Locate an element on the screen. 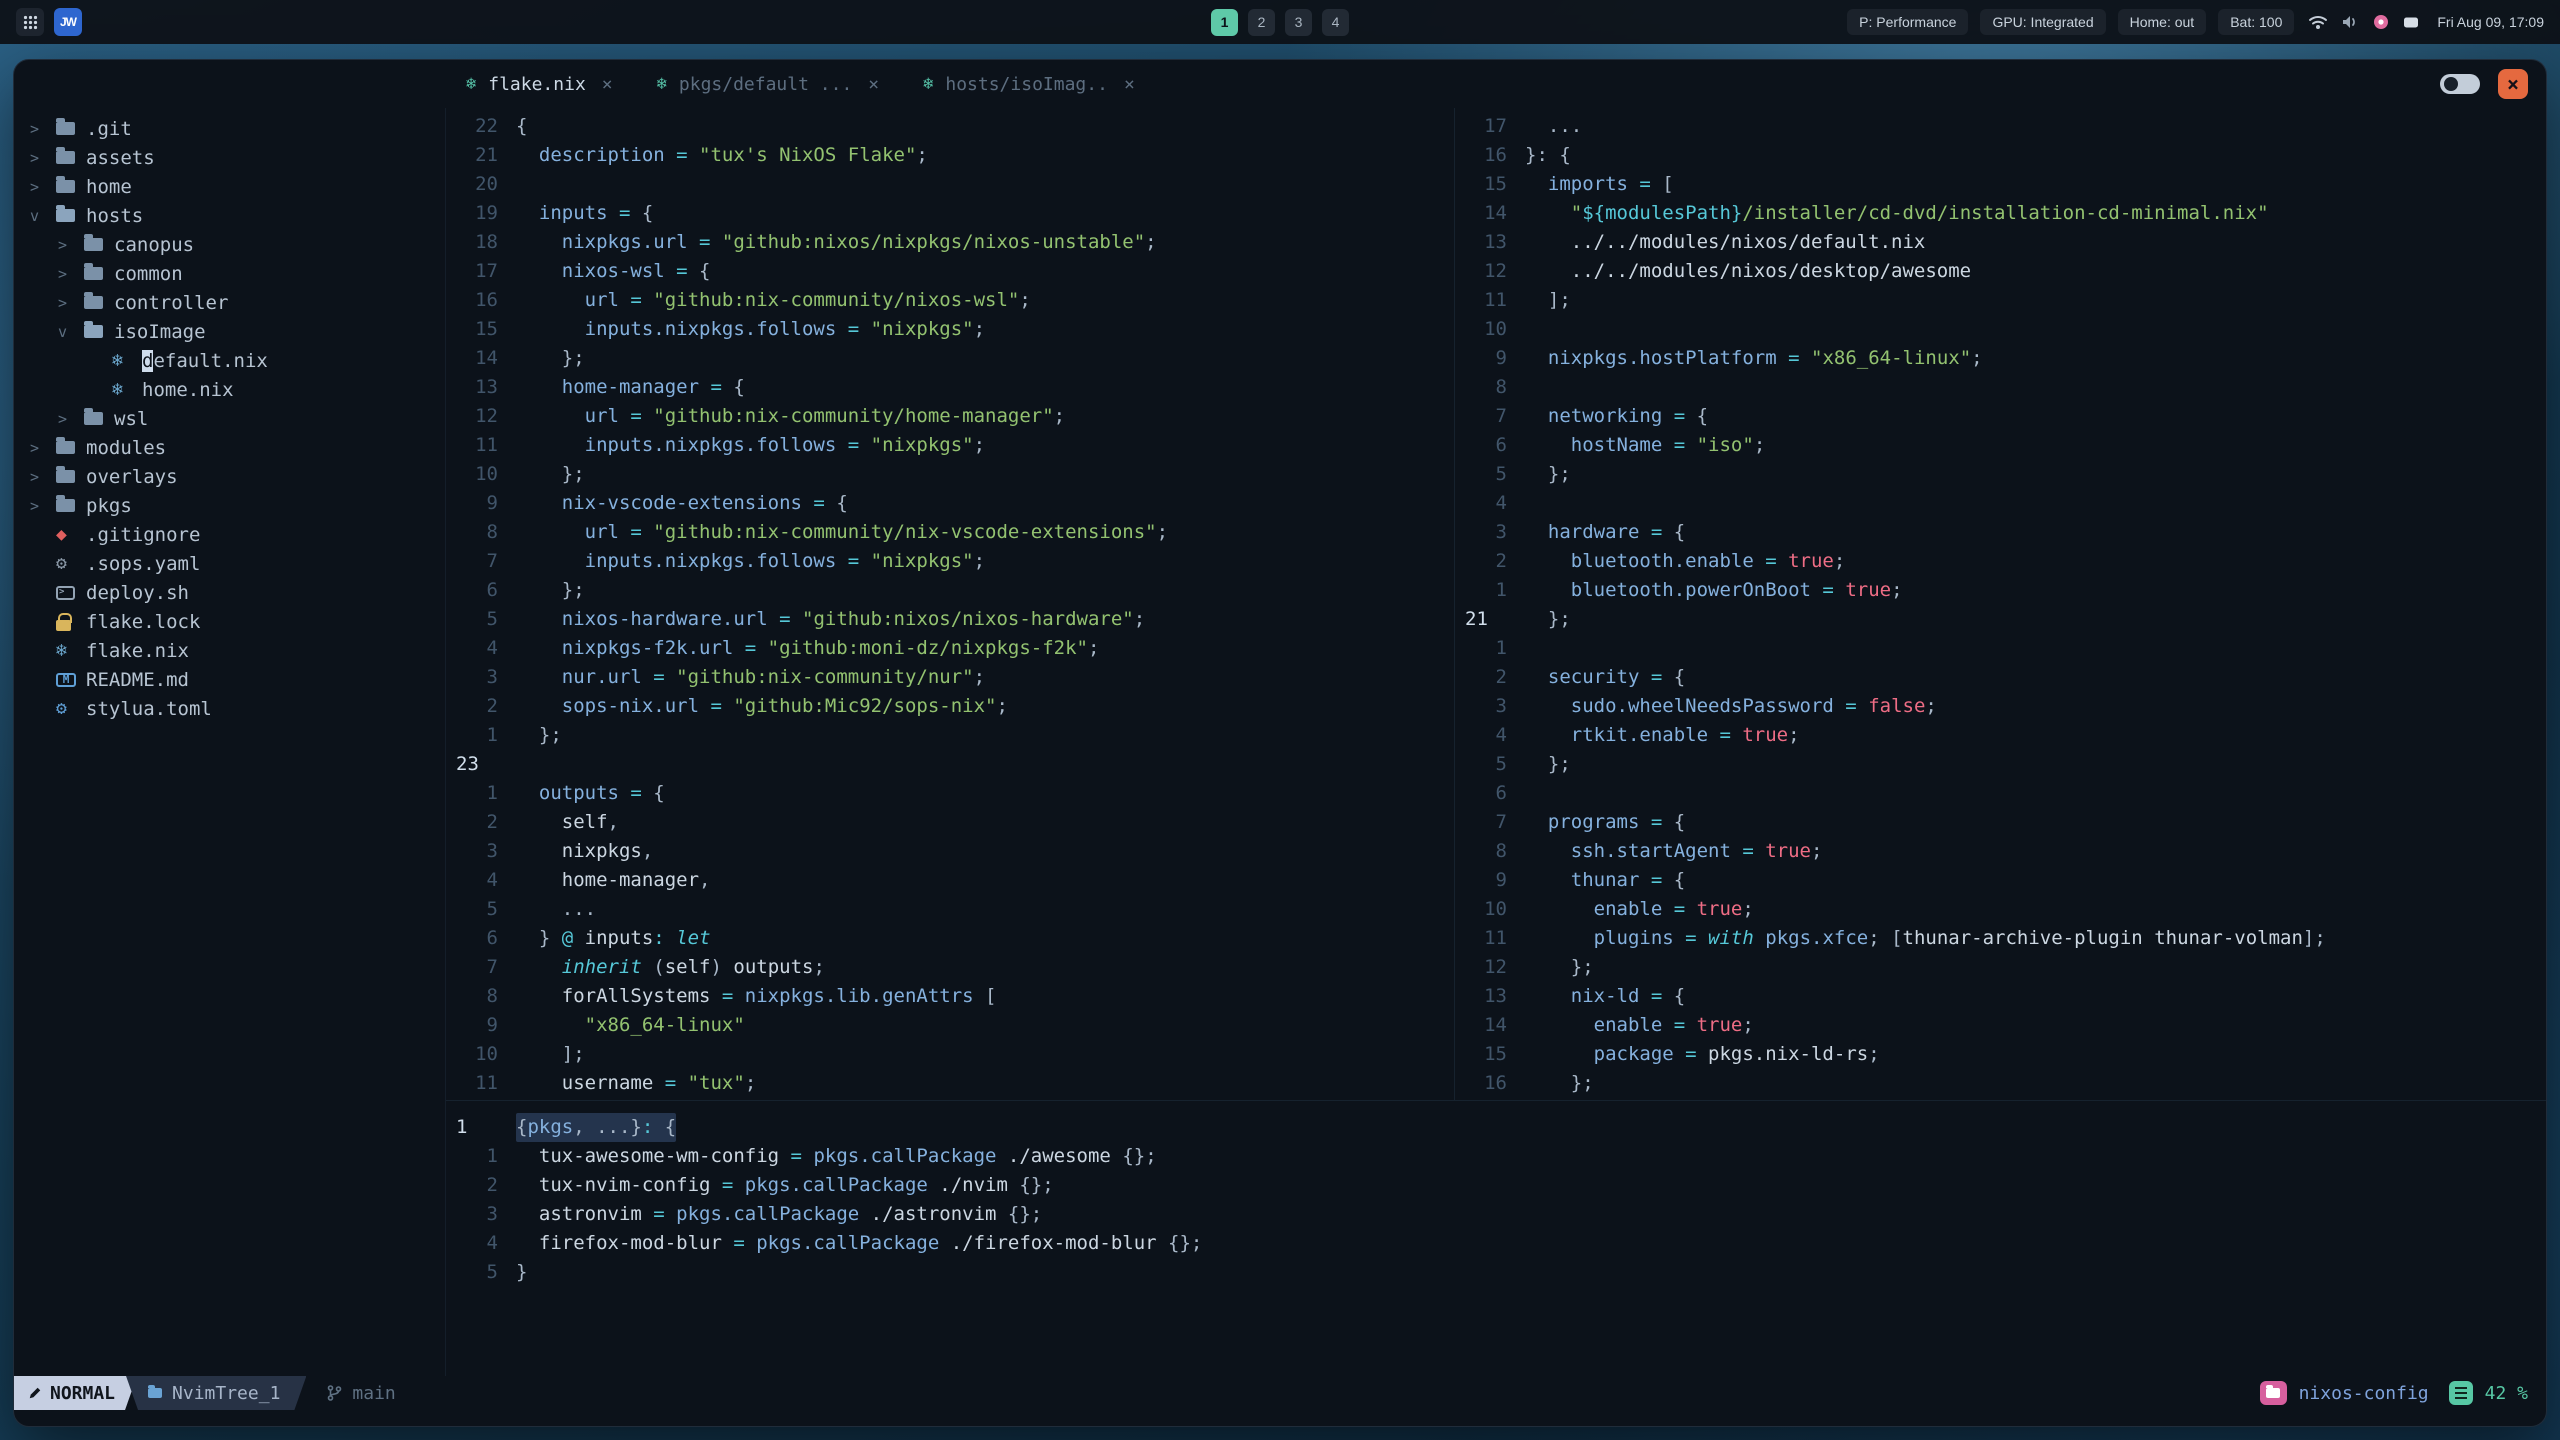  tab-flake-nix: ❄ flake.nix × is located at coordinates (539, 84).